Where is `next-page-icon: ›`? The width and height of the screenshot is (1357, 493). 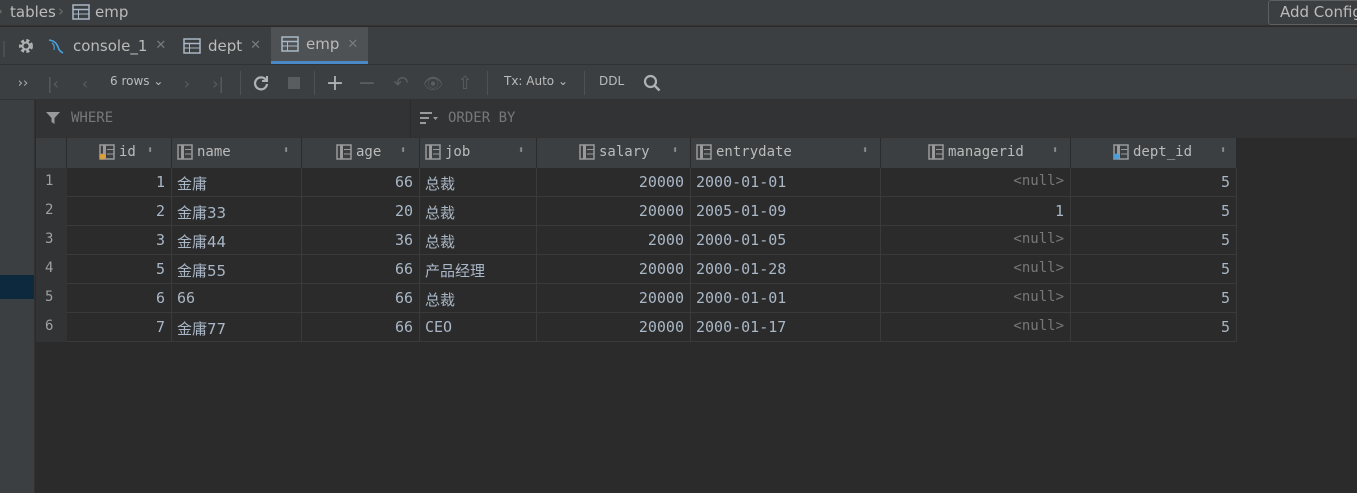 next-page-icon: › is located at coordinates (187, 83).